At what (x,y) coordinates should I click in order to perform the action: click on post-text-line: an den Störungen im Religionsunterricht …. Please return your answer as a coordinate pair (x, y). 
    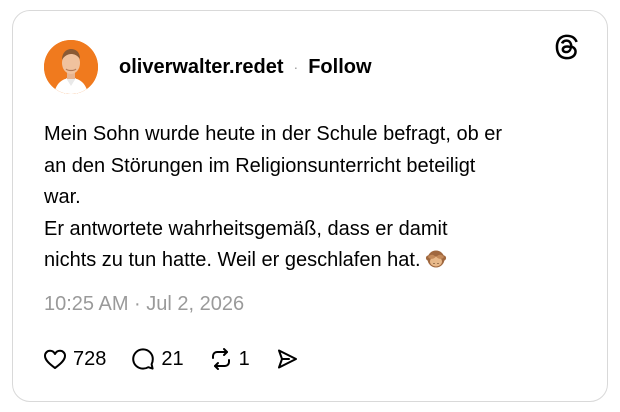
    Looking at the image, I should click on (260, 165).